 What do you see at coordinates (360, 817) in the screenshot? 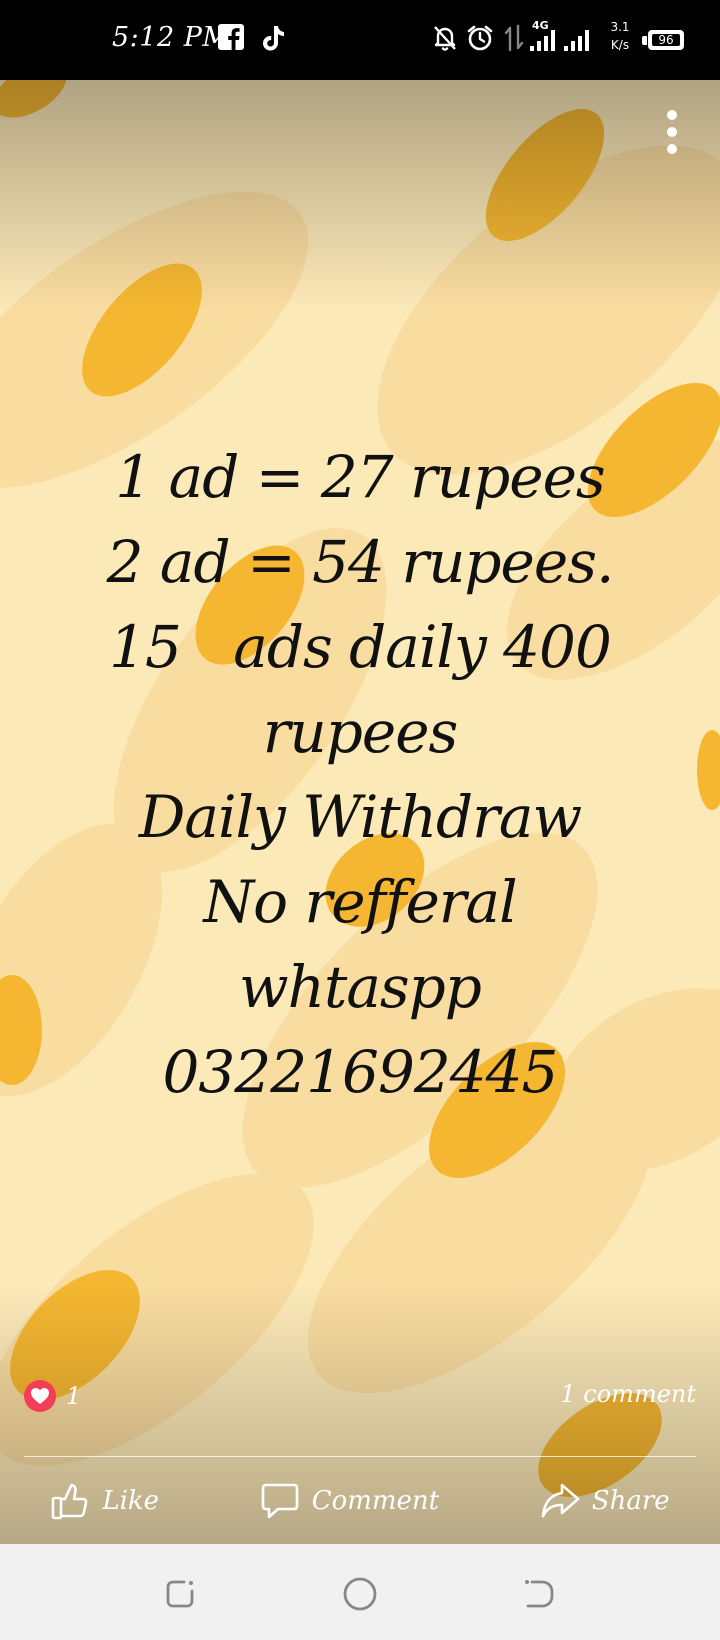
I see `story-line: Daily Withdraw` at bounding box center [360, 817].